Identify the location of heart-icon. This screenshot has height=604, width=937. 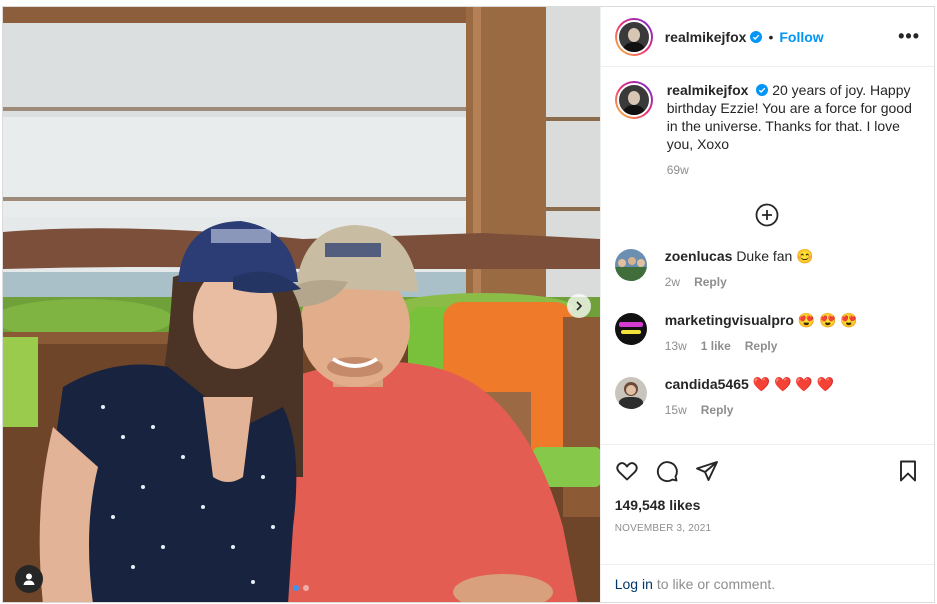
(627, 471).